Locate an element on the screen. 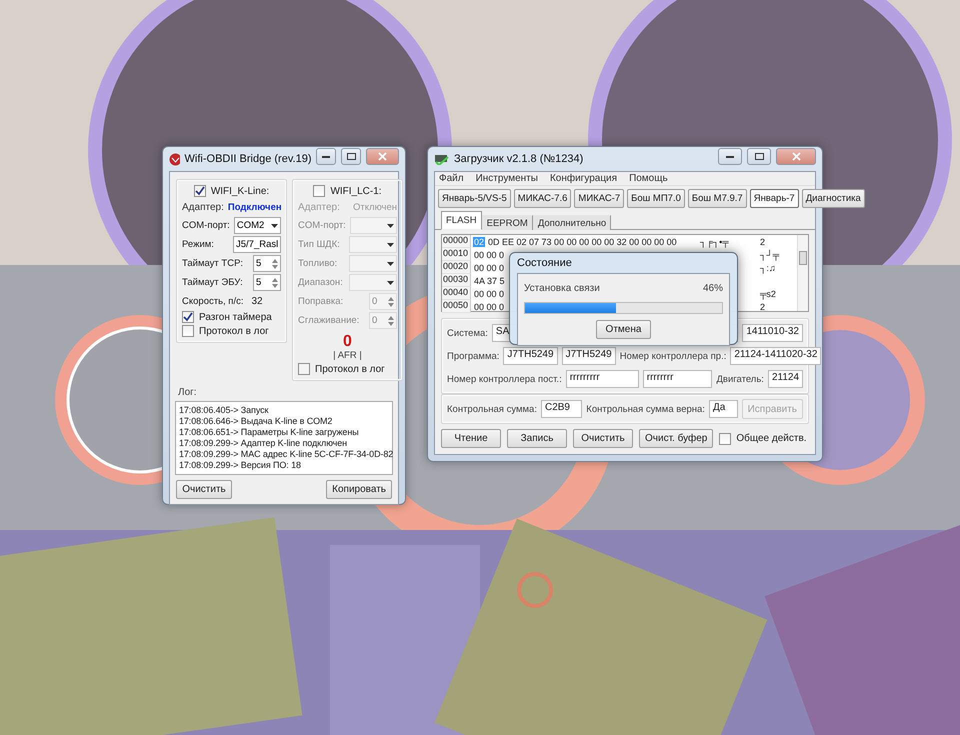 The image size is (960, 735). dropdown: J5/7_Rasl is located at coordinates (257, 244).